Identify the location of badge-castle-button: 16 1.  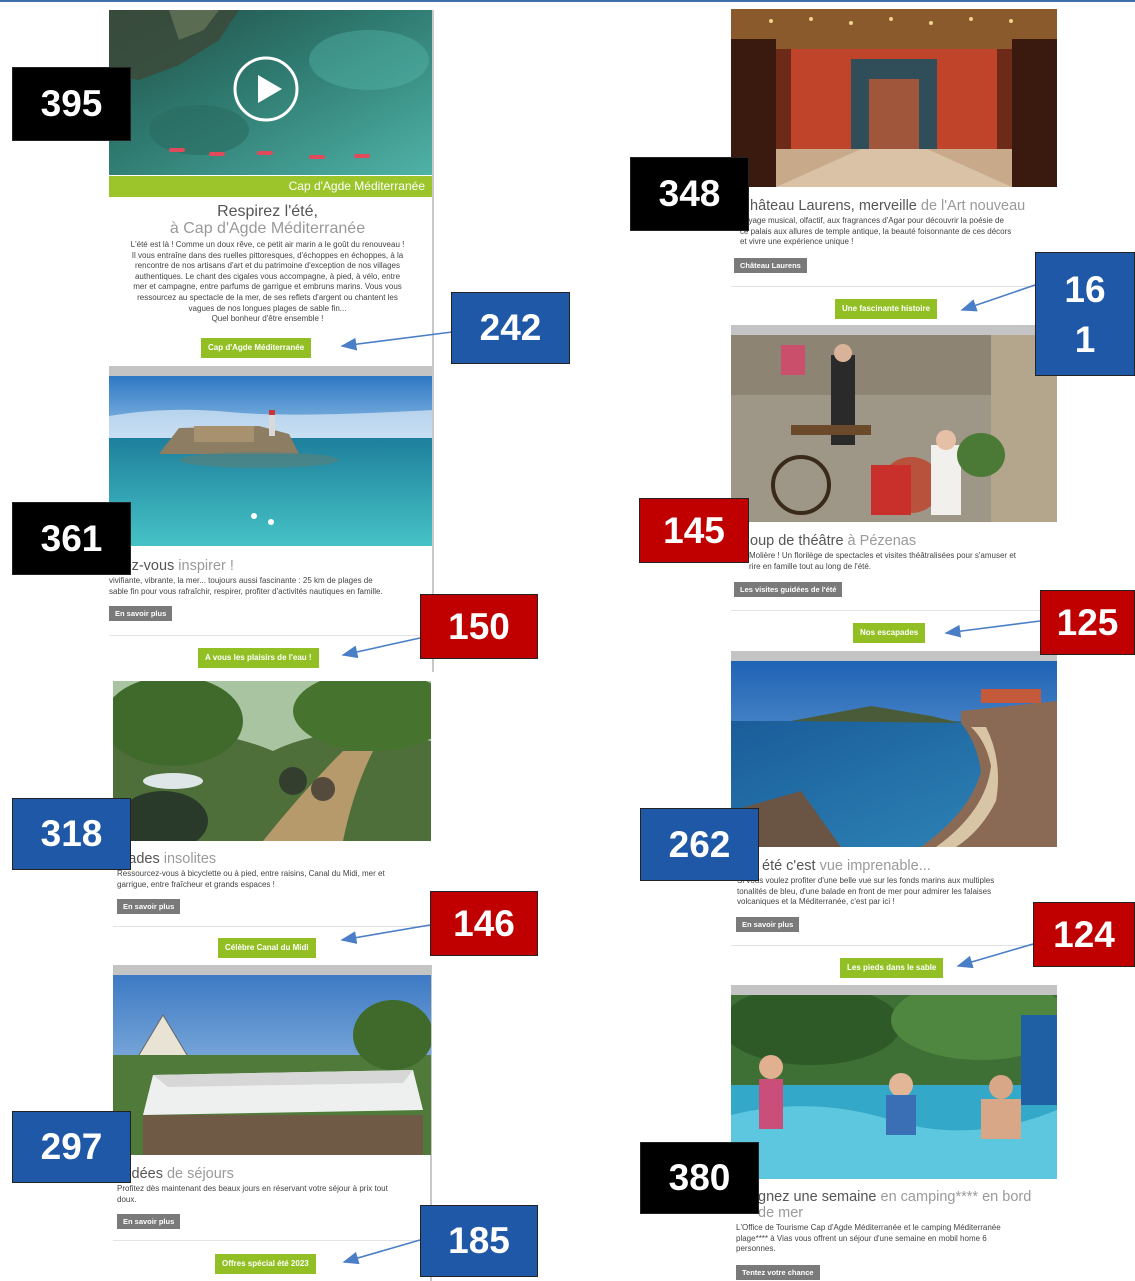
(1085, 314).